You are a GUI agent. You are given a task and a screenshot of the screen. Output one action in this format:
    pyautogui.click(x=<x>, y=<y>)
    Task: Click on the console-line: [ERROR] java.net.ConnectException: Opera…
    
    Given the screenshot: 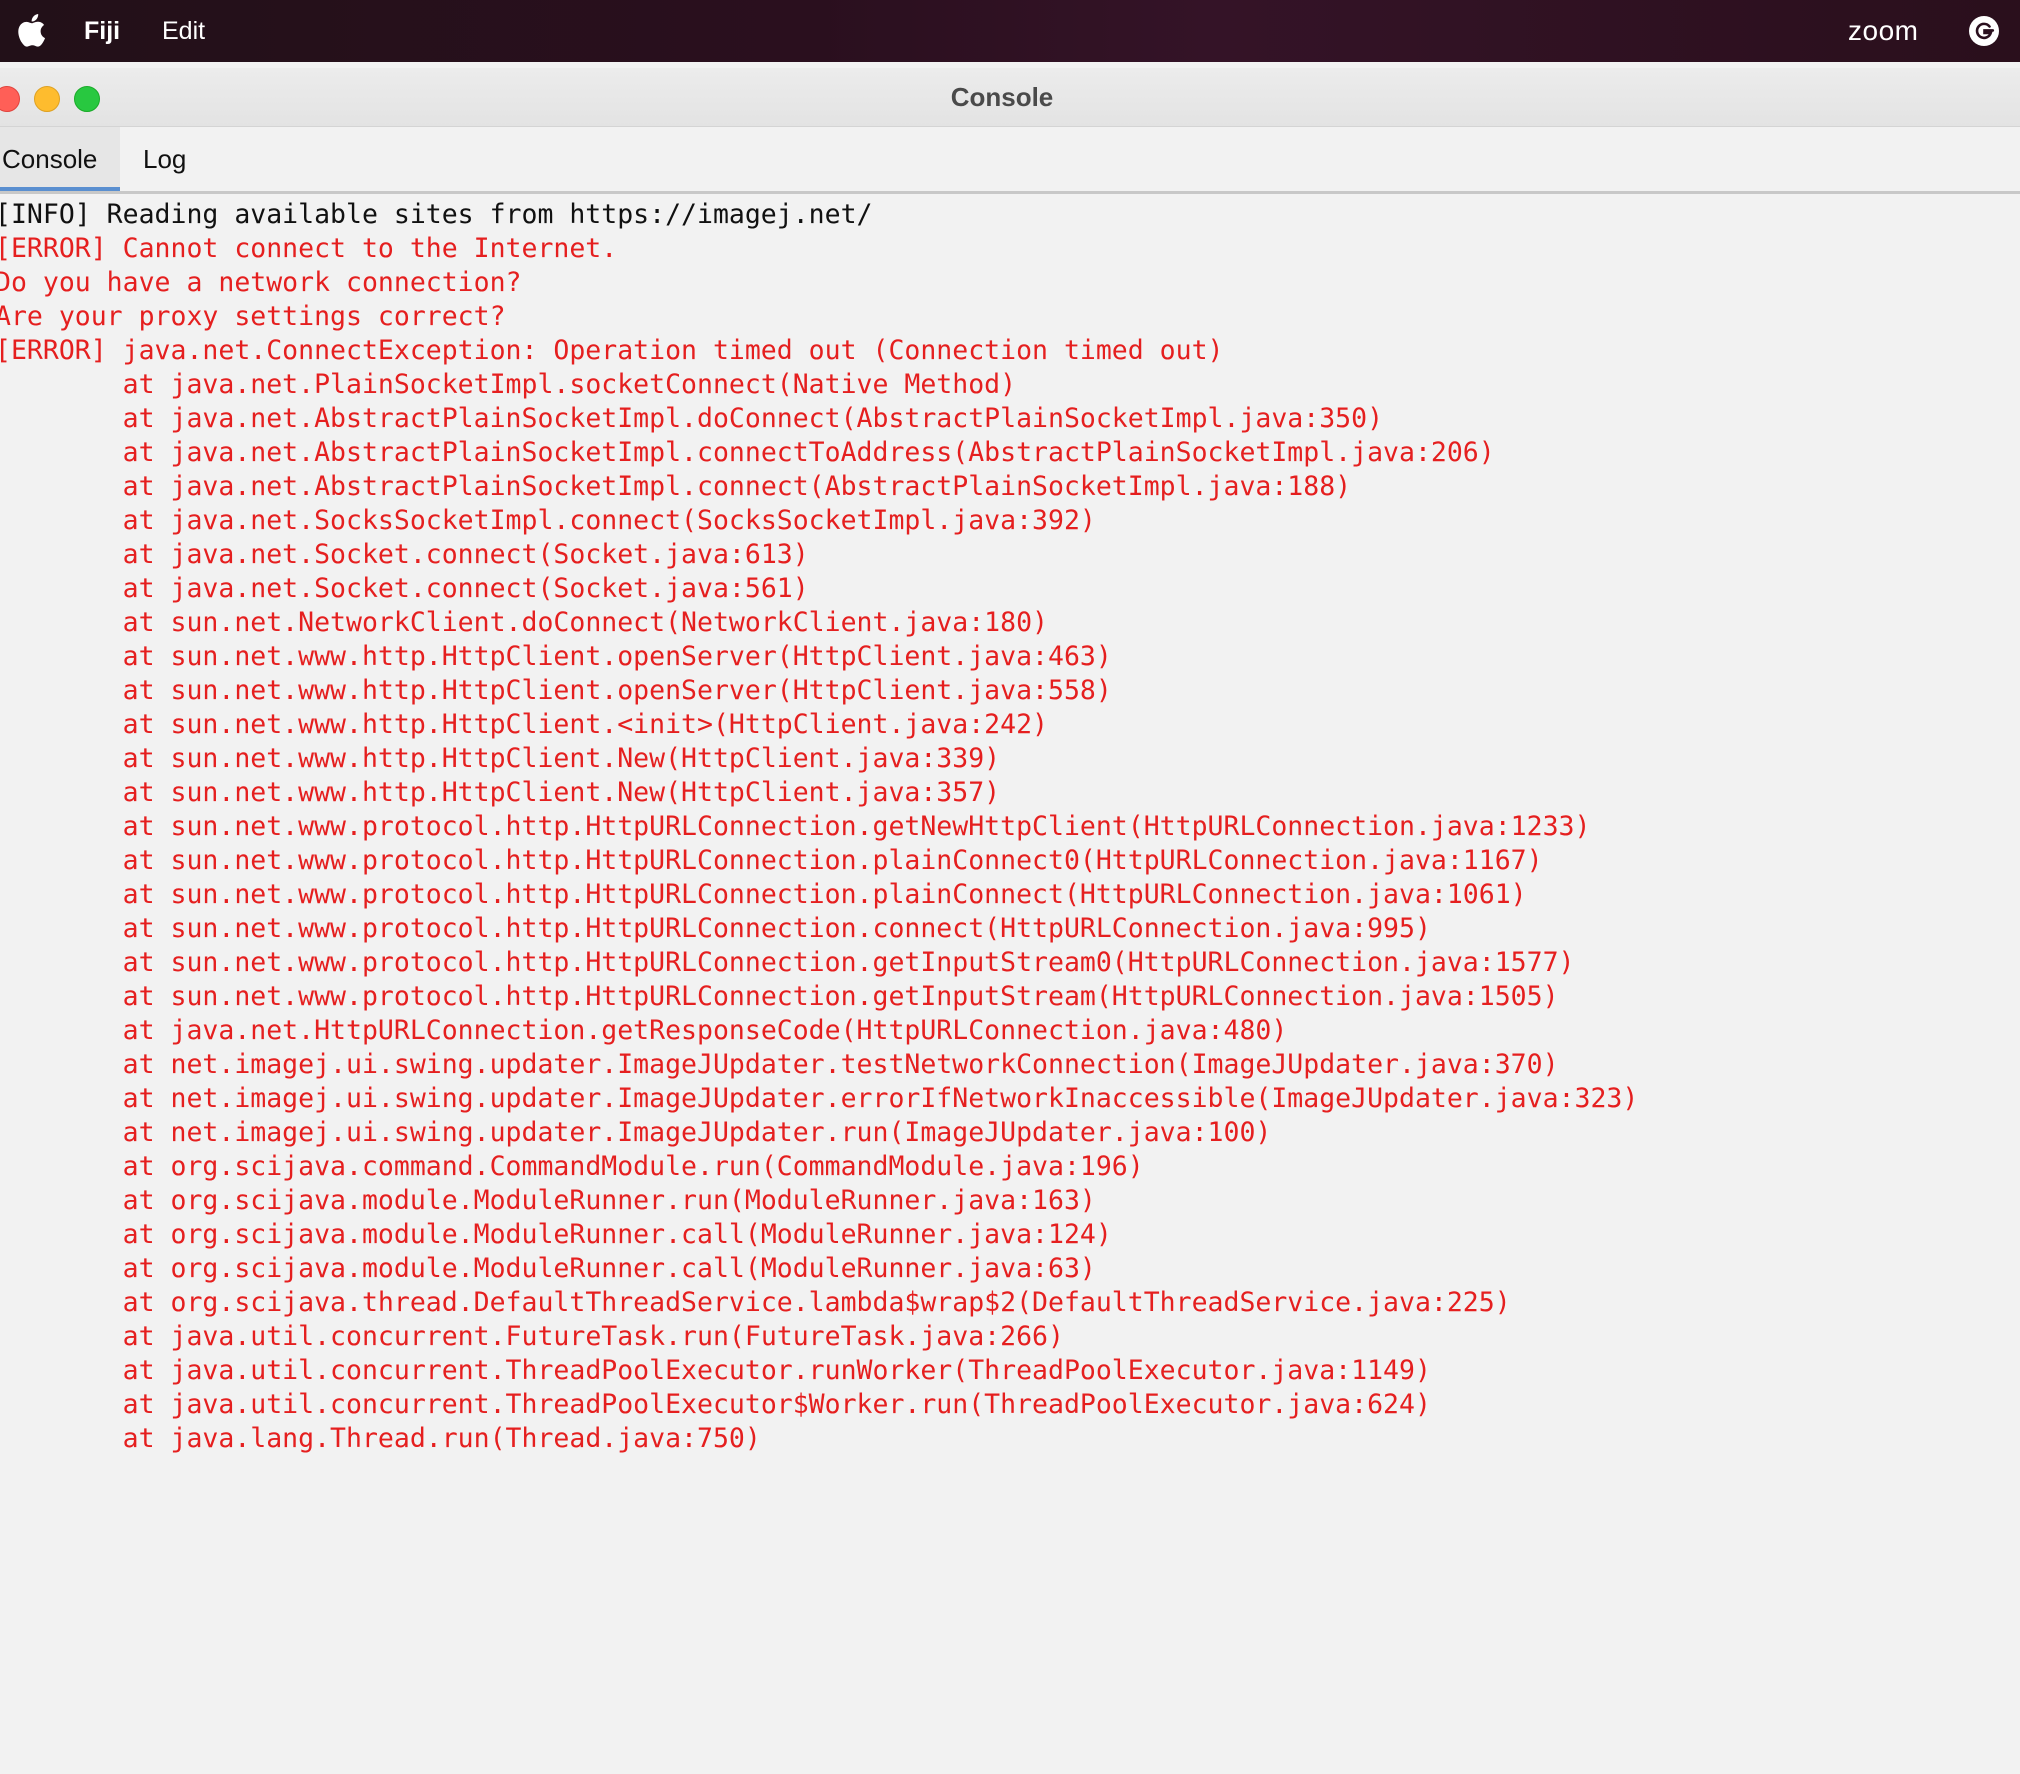 What is the action you would take?
    pyautogui.click(x=612, y=350)
    